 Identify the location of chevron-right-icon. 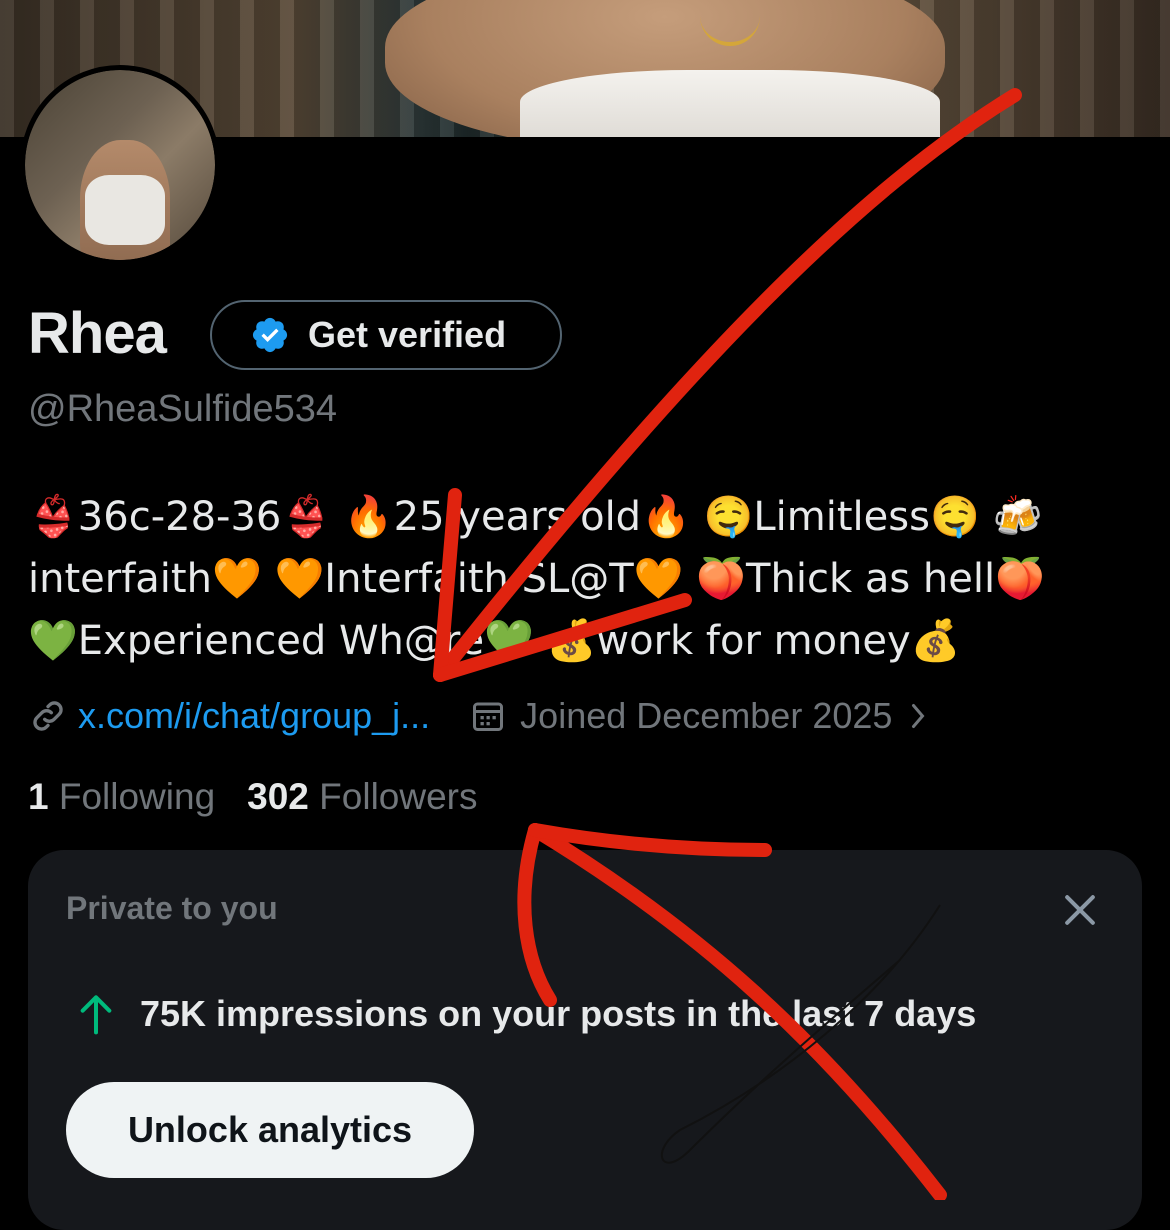
(918, 716).